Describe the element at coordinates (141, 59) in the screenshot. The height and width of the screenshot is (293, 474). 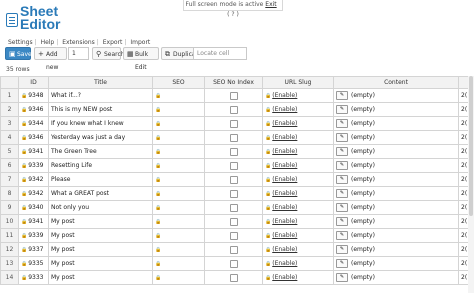
I see `bulk-edit-button: ▦ Bulk Edit` at that location.